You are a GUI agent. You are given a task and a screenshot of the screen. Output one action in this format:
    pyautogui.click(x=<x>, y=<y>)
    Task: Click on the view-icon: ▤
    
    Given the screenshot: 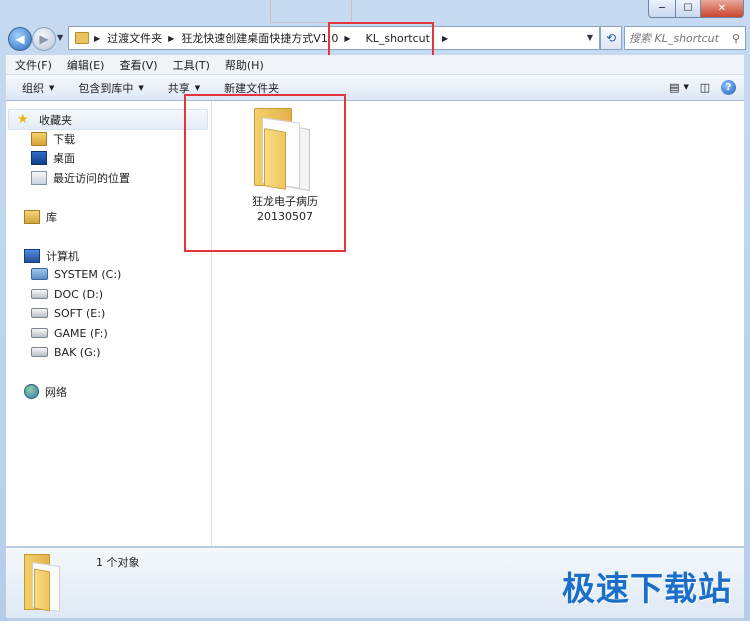 What is the action you would take?
    pyautogui.click(x=674, y=87)
    